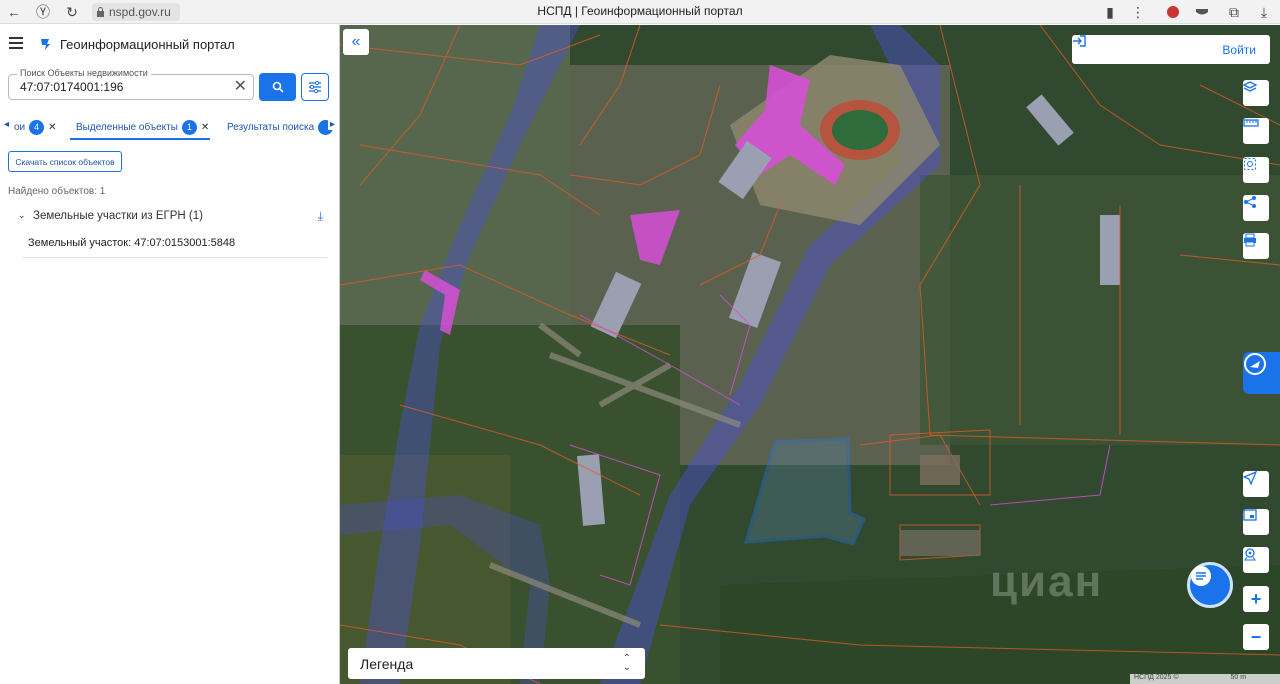  I want to click on area-select-button, so click(1256, 170).